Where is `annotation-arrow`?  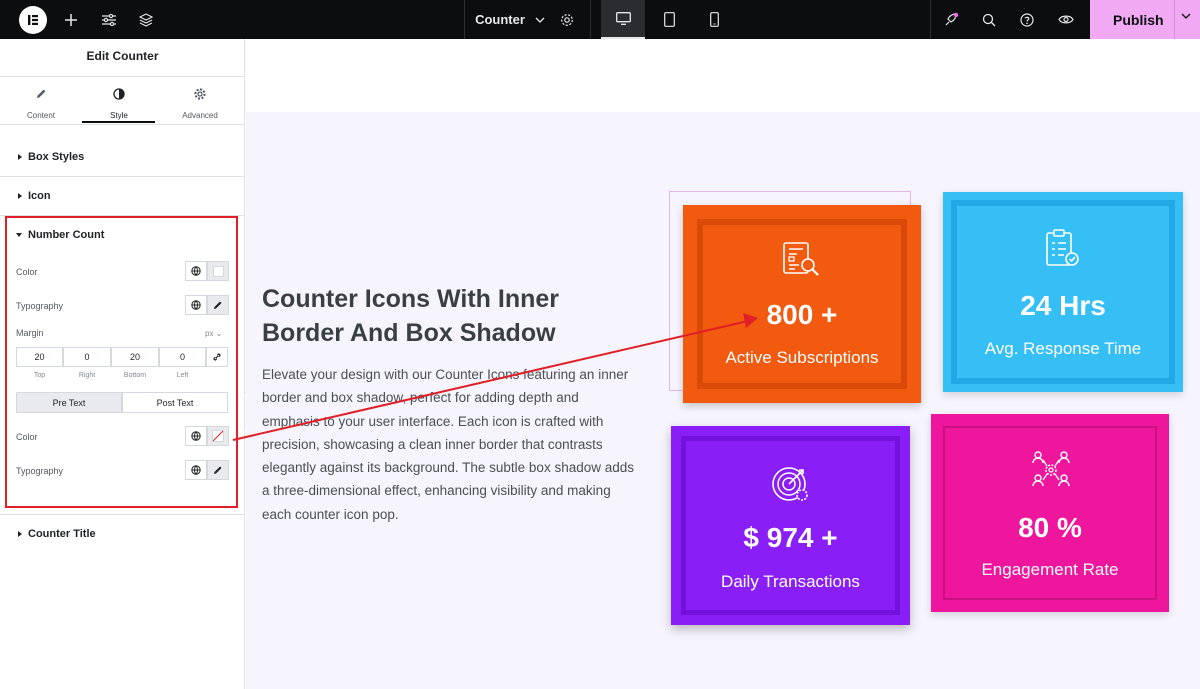 annotation-arrow is located at coordinates (495, 377).